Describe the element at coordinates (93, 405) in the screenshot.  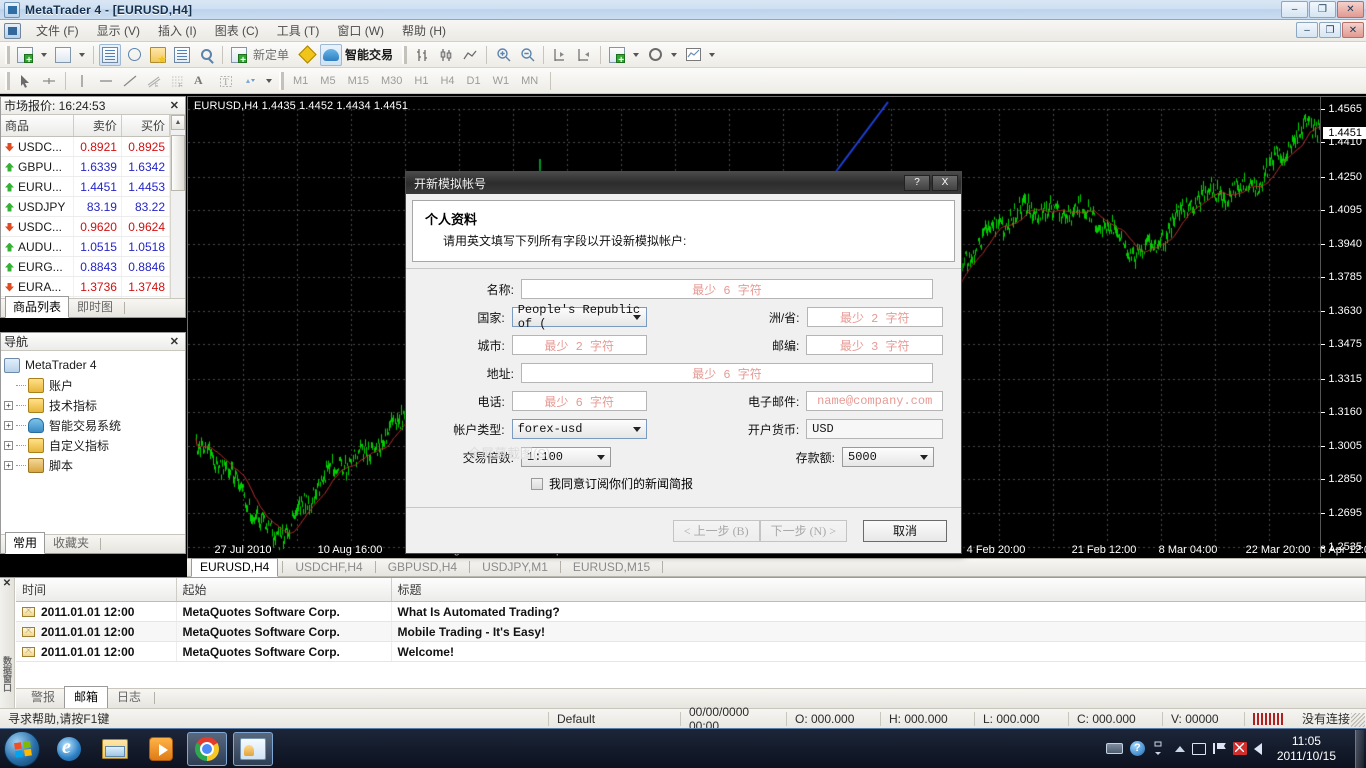
I see `navigator-item-1: + 技术指标` at that location.